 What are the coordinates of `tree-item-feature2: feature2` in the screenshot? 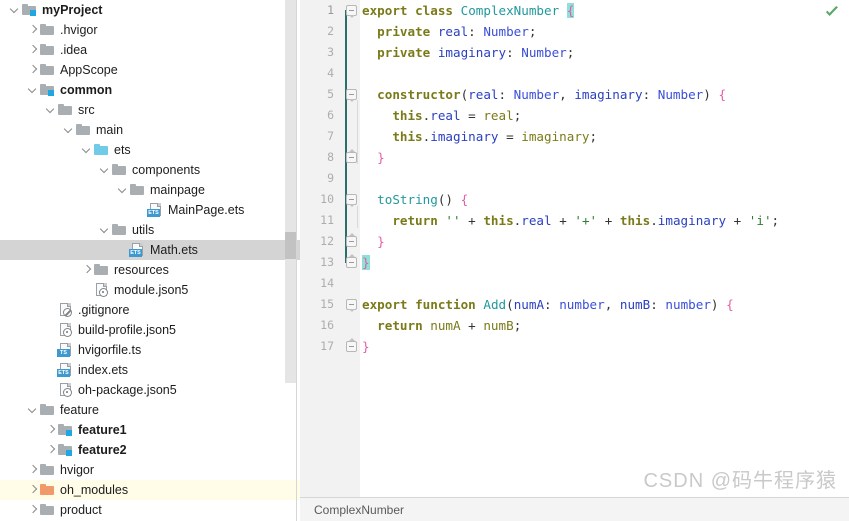 It's located at (150, 450).